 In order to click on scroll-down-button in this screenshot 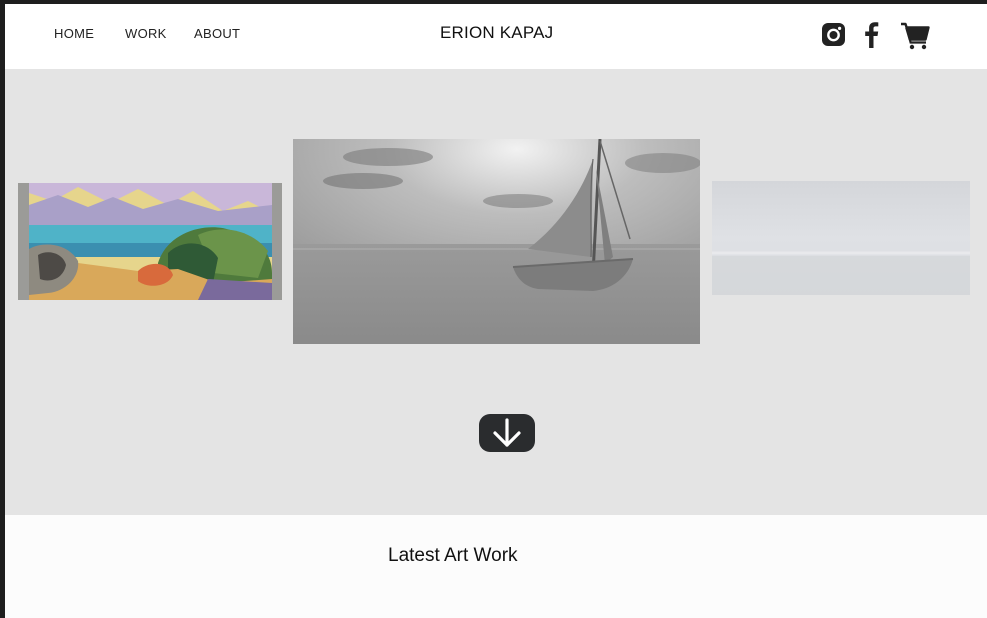, I will do `click(507, 433)`.